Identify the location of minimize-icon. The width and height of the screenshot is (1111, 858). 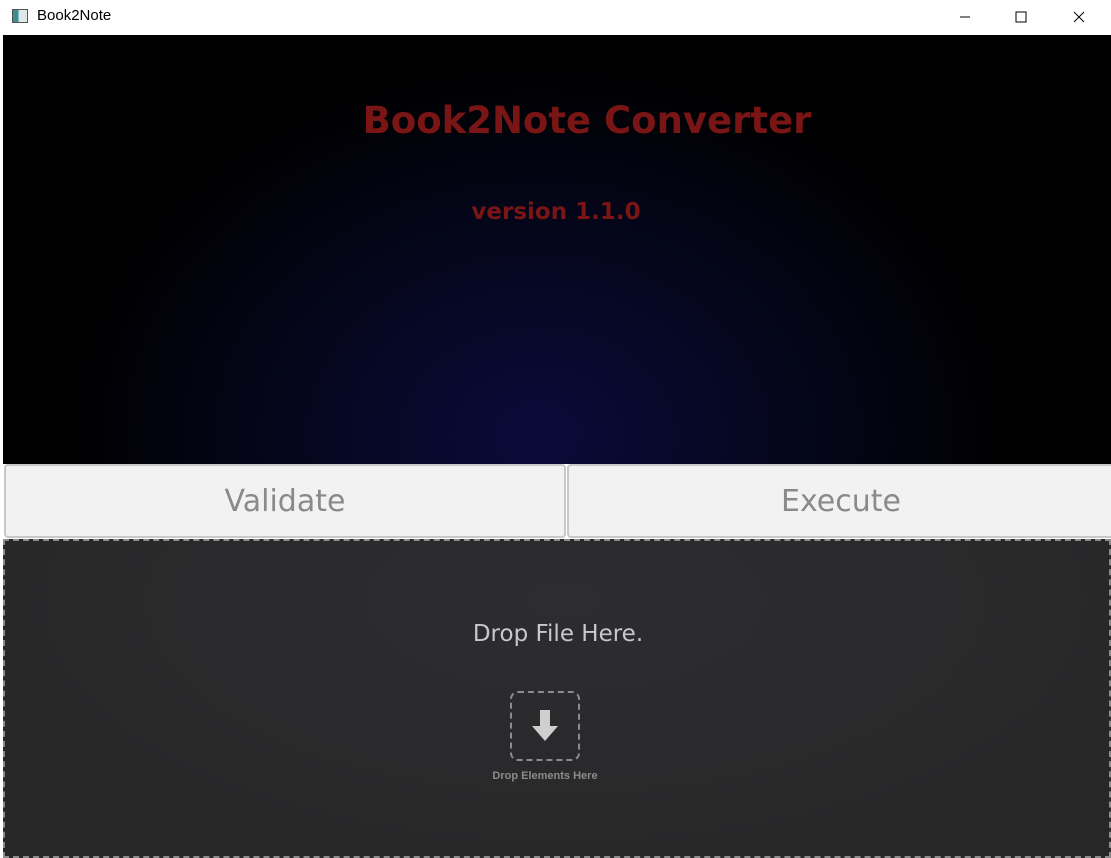
(965, 17).